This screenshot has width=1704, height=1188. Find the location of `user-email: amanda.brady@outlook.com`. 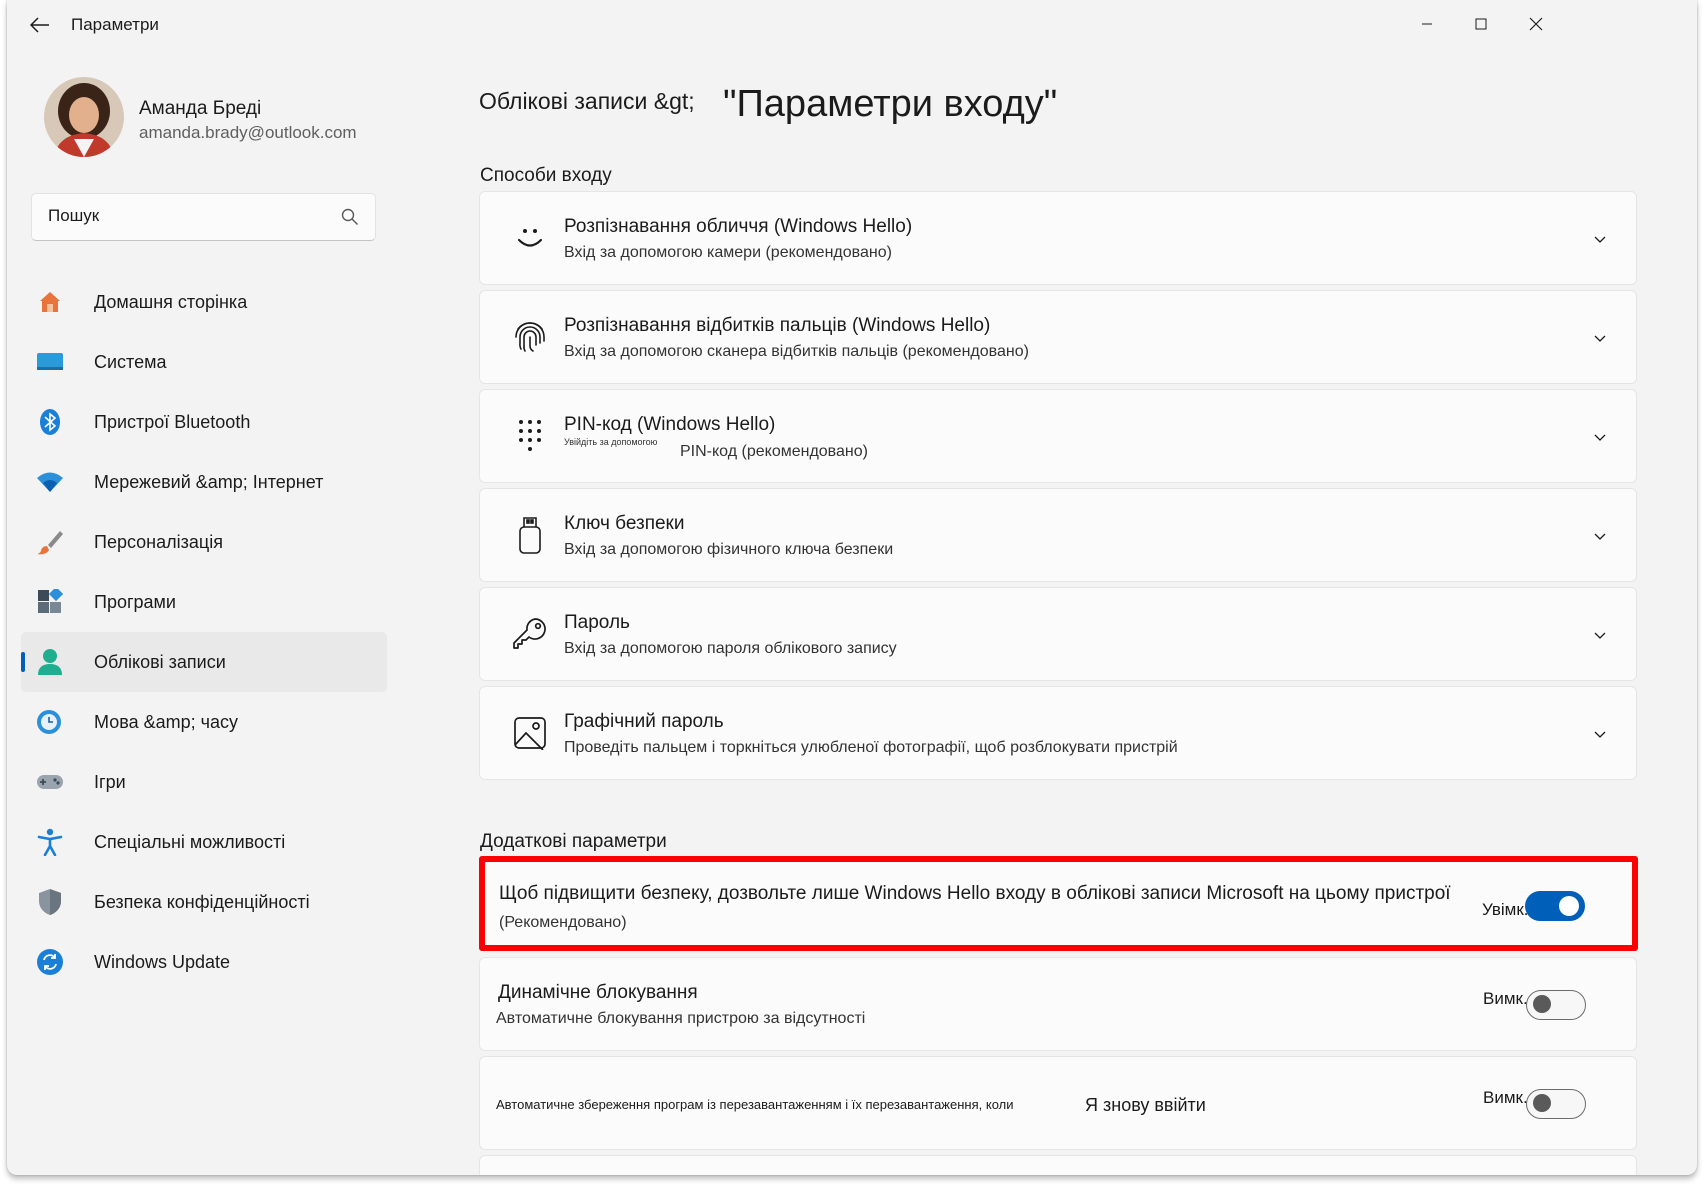

user-email: amanda.brady@outlook.com is located at coordinates (248, 132).